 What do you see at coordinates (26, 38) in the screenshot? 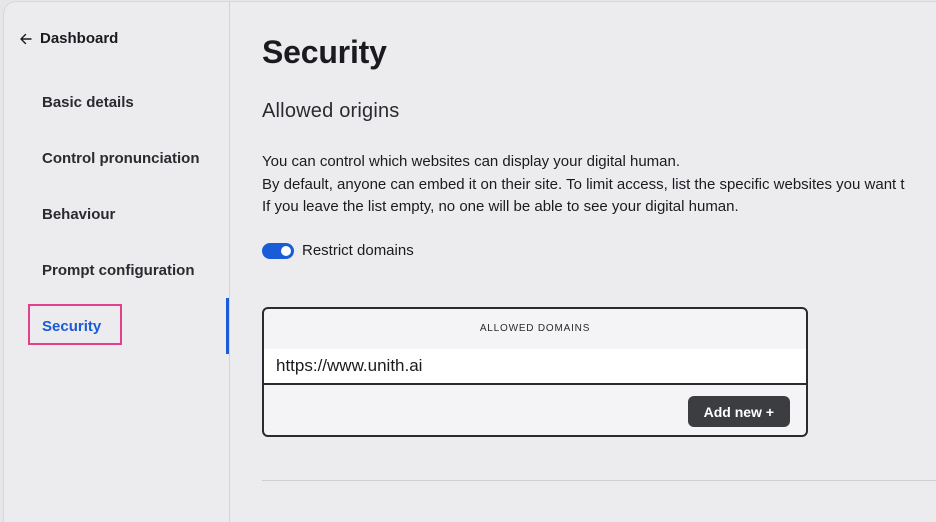
I see `arrow-left-icon` at bounding box center [26, 38].